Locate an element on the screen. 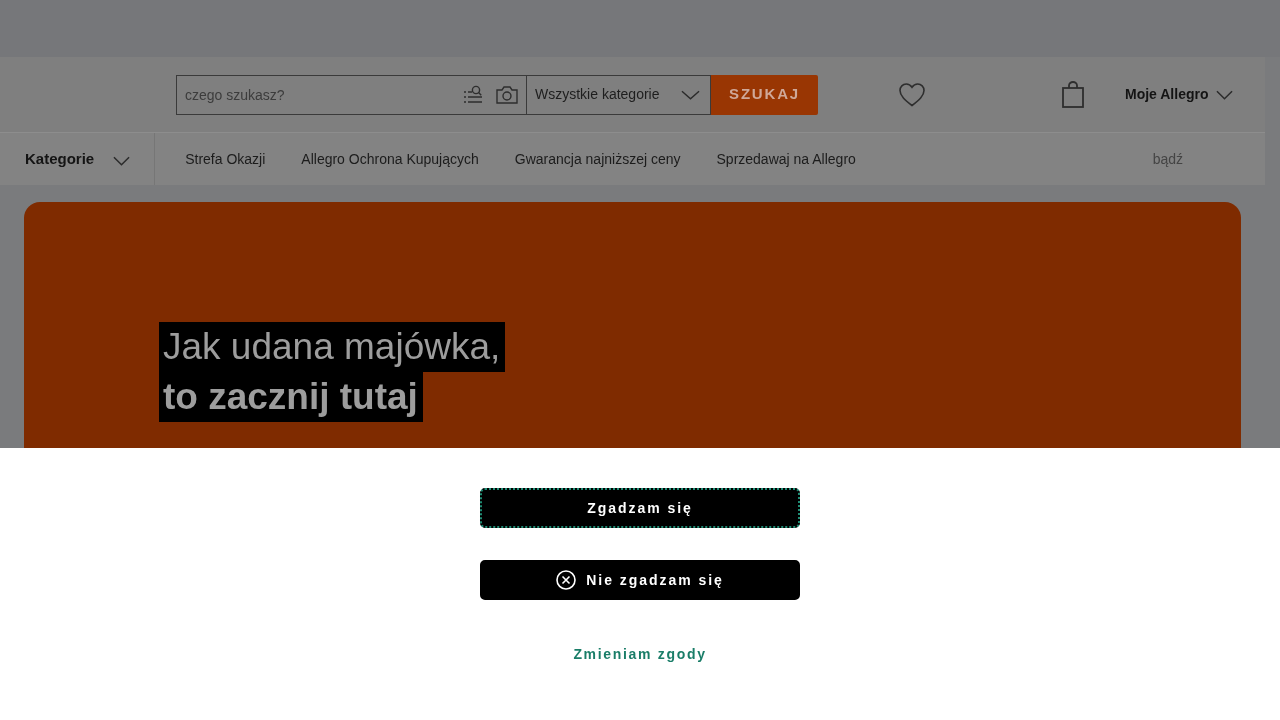  category-select: Wszystkie kategorie is located at coordinates (619, 94).